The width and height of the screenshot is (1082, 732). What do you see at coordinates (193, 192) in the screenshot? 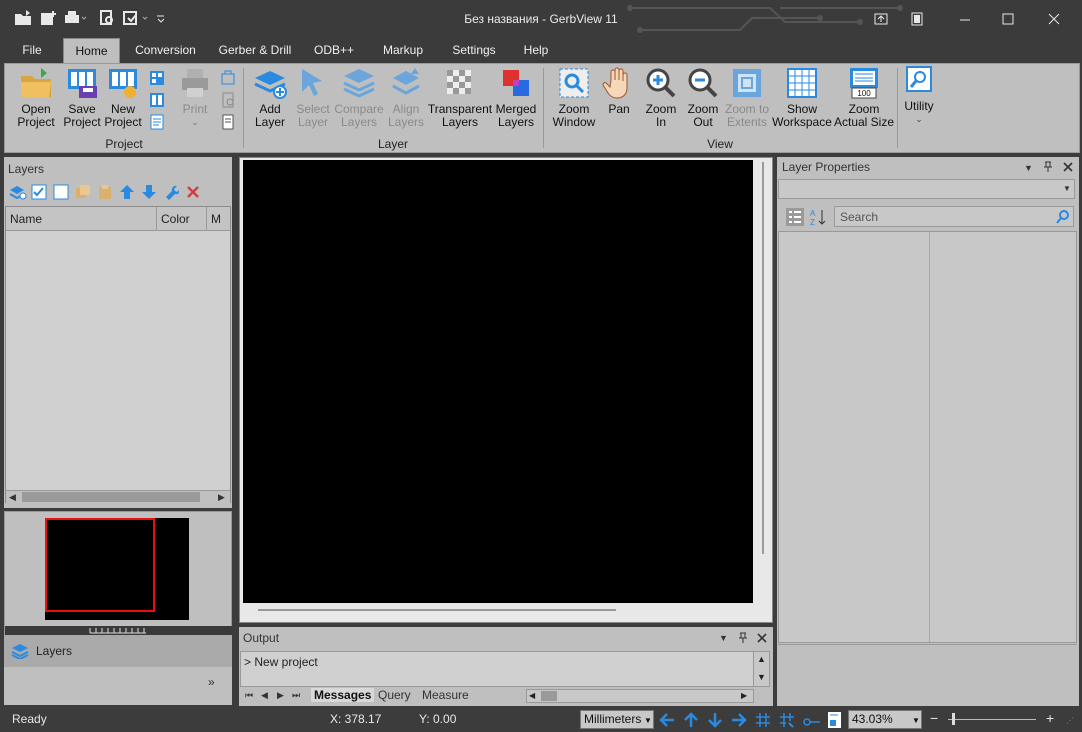
I see `delete-icon` at bounding box center [193, 192].